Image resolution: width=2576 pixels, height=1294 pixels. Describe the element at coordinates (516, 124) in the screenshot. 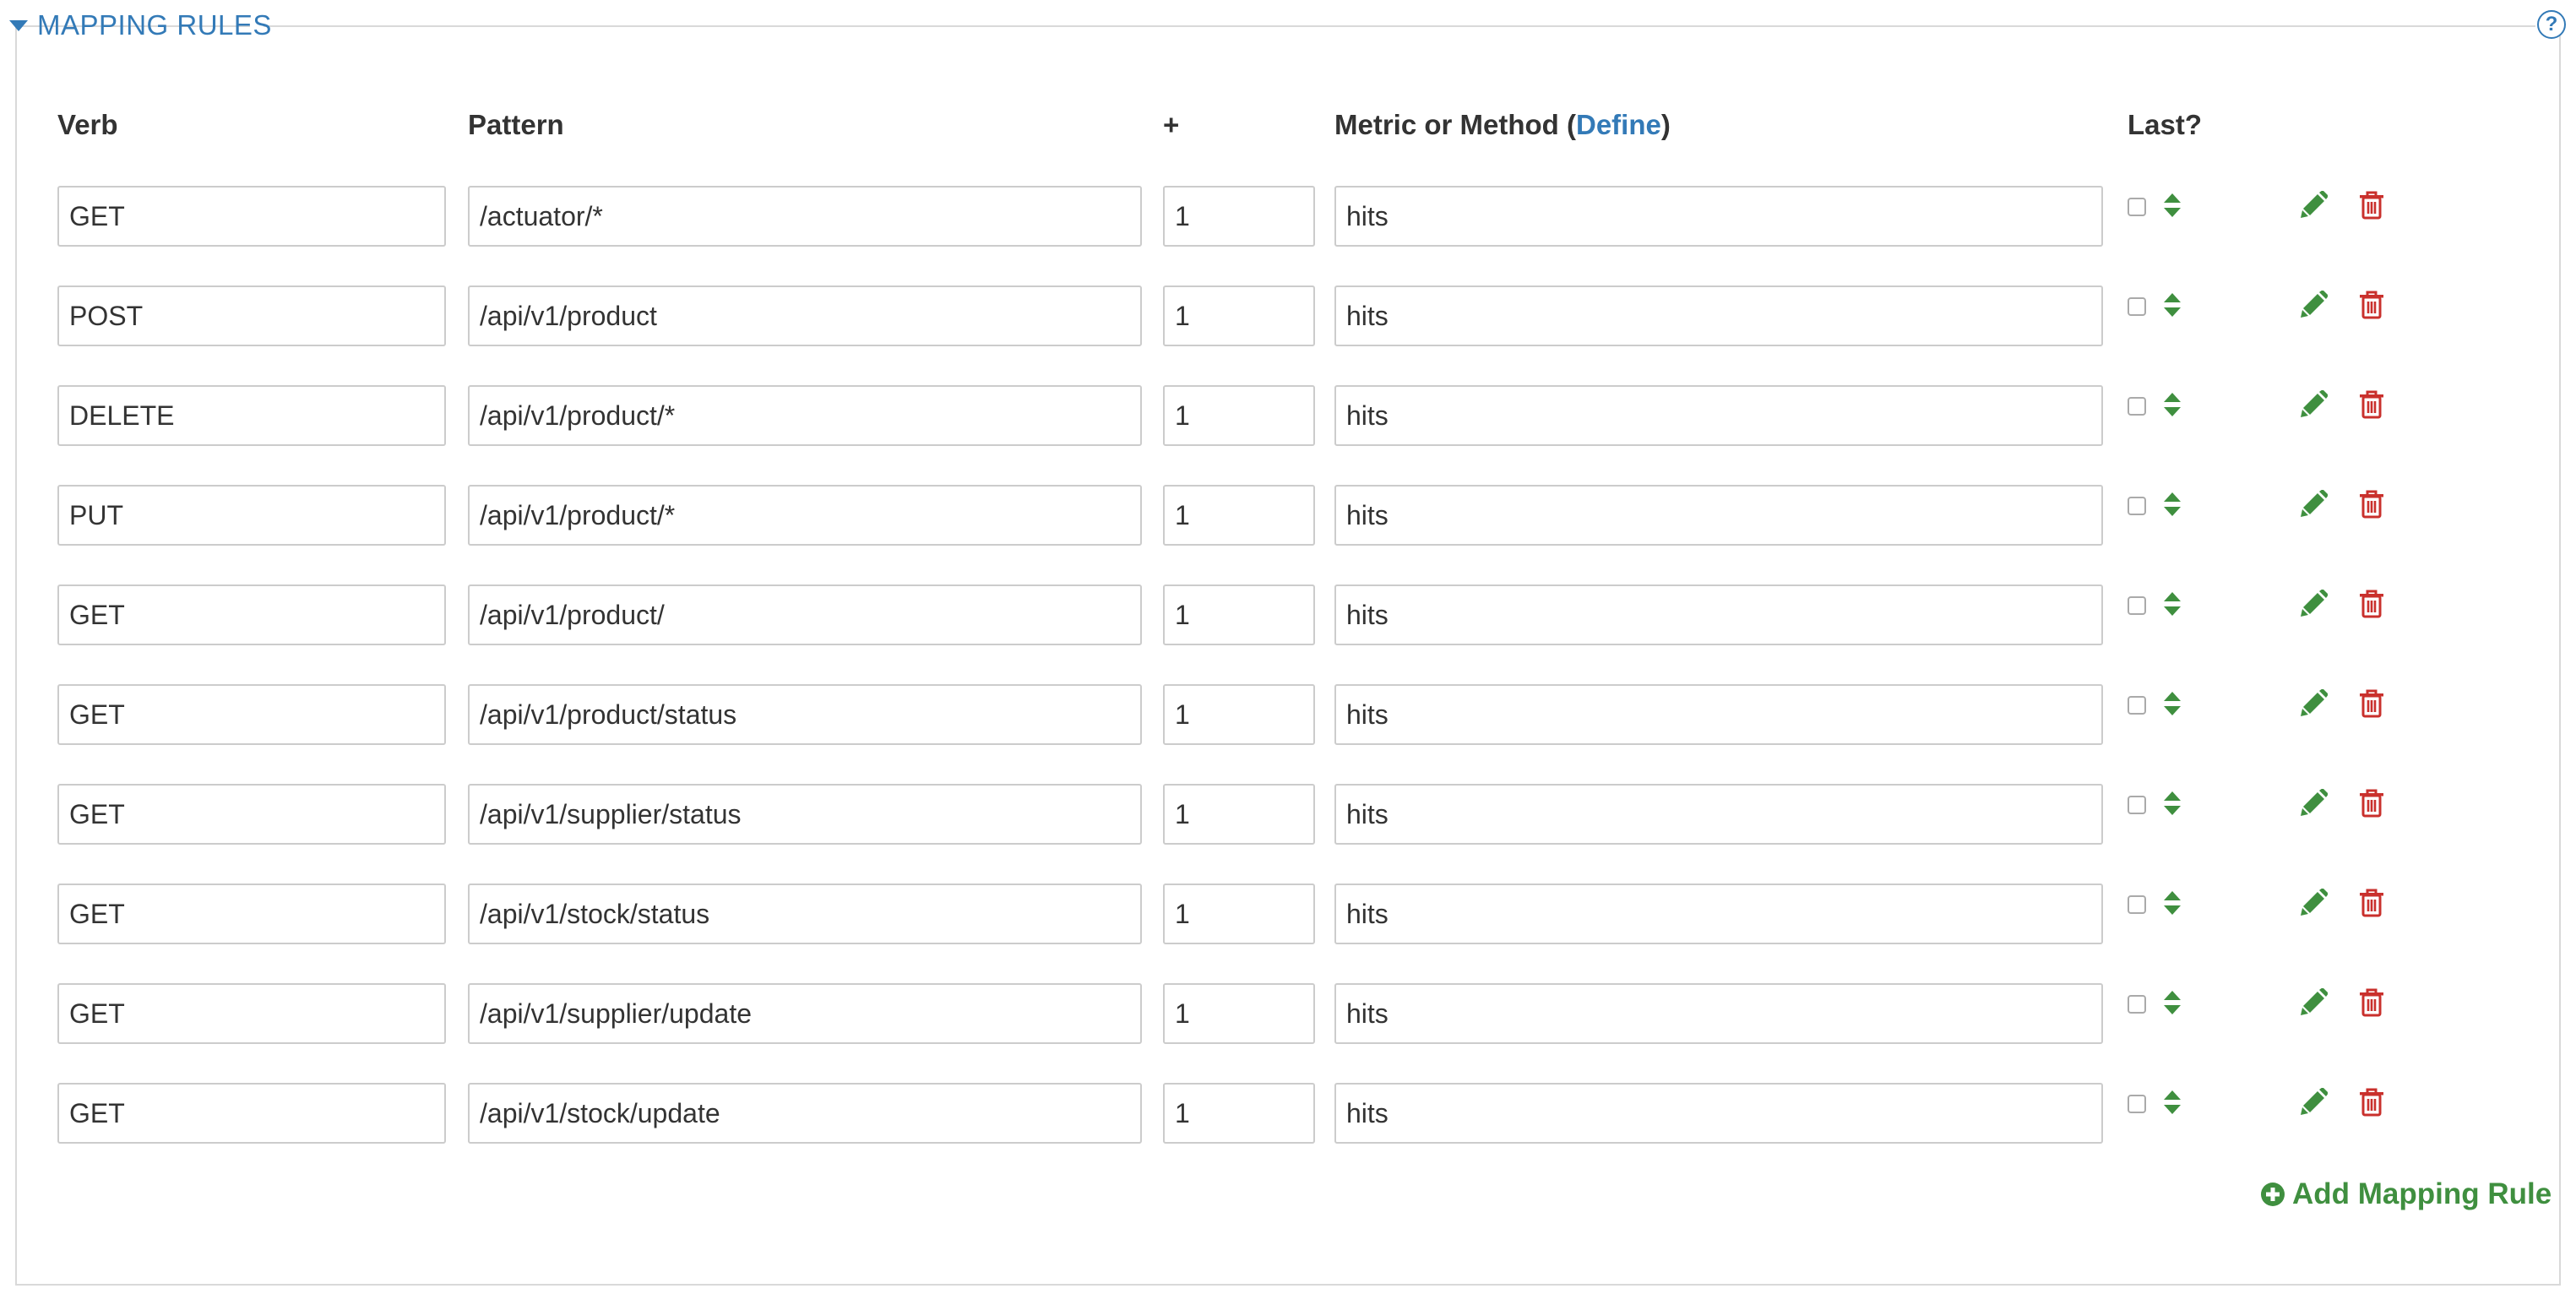

I see `header-pattern: Pattern` at that location.